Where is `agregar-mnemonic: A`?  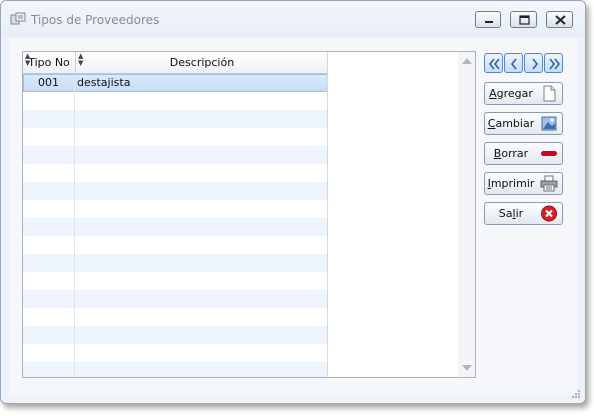
agregar-mnemonic: A is located at coordinates (493, 93).